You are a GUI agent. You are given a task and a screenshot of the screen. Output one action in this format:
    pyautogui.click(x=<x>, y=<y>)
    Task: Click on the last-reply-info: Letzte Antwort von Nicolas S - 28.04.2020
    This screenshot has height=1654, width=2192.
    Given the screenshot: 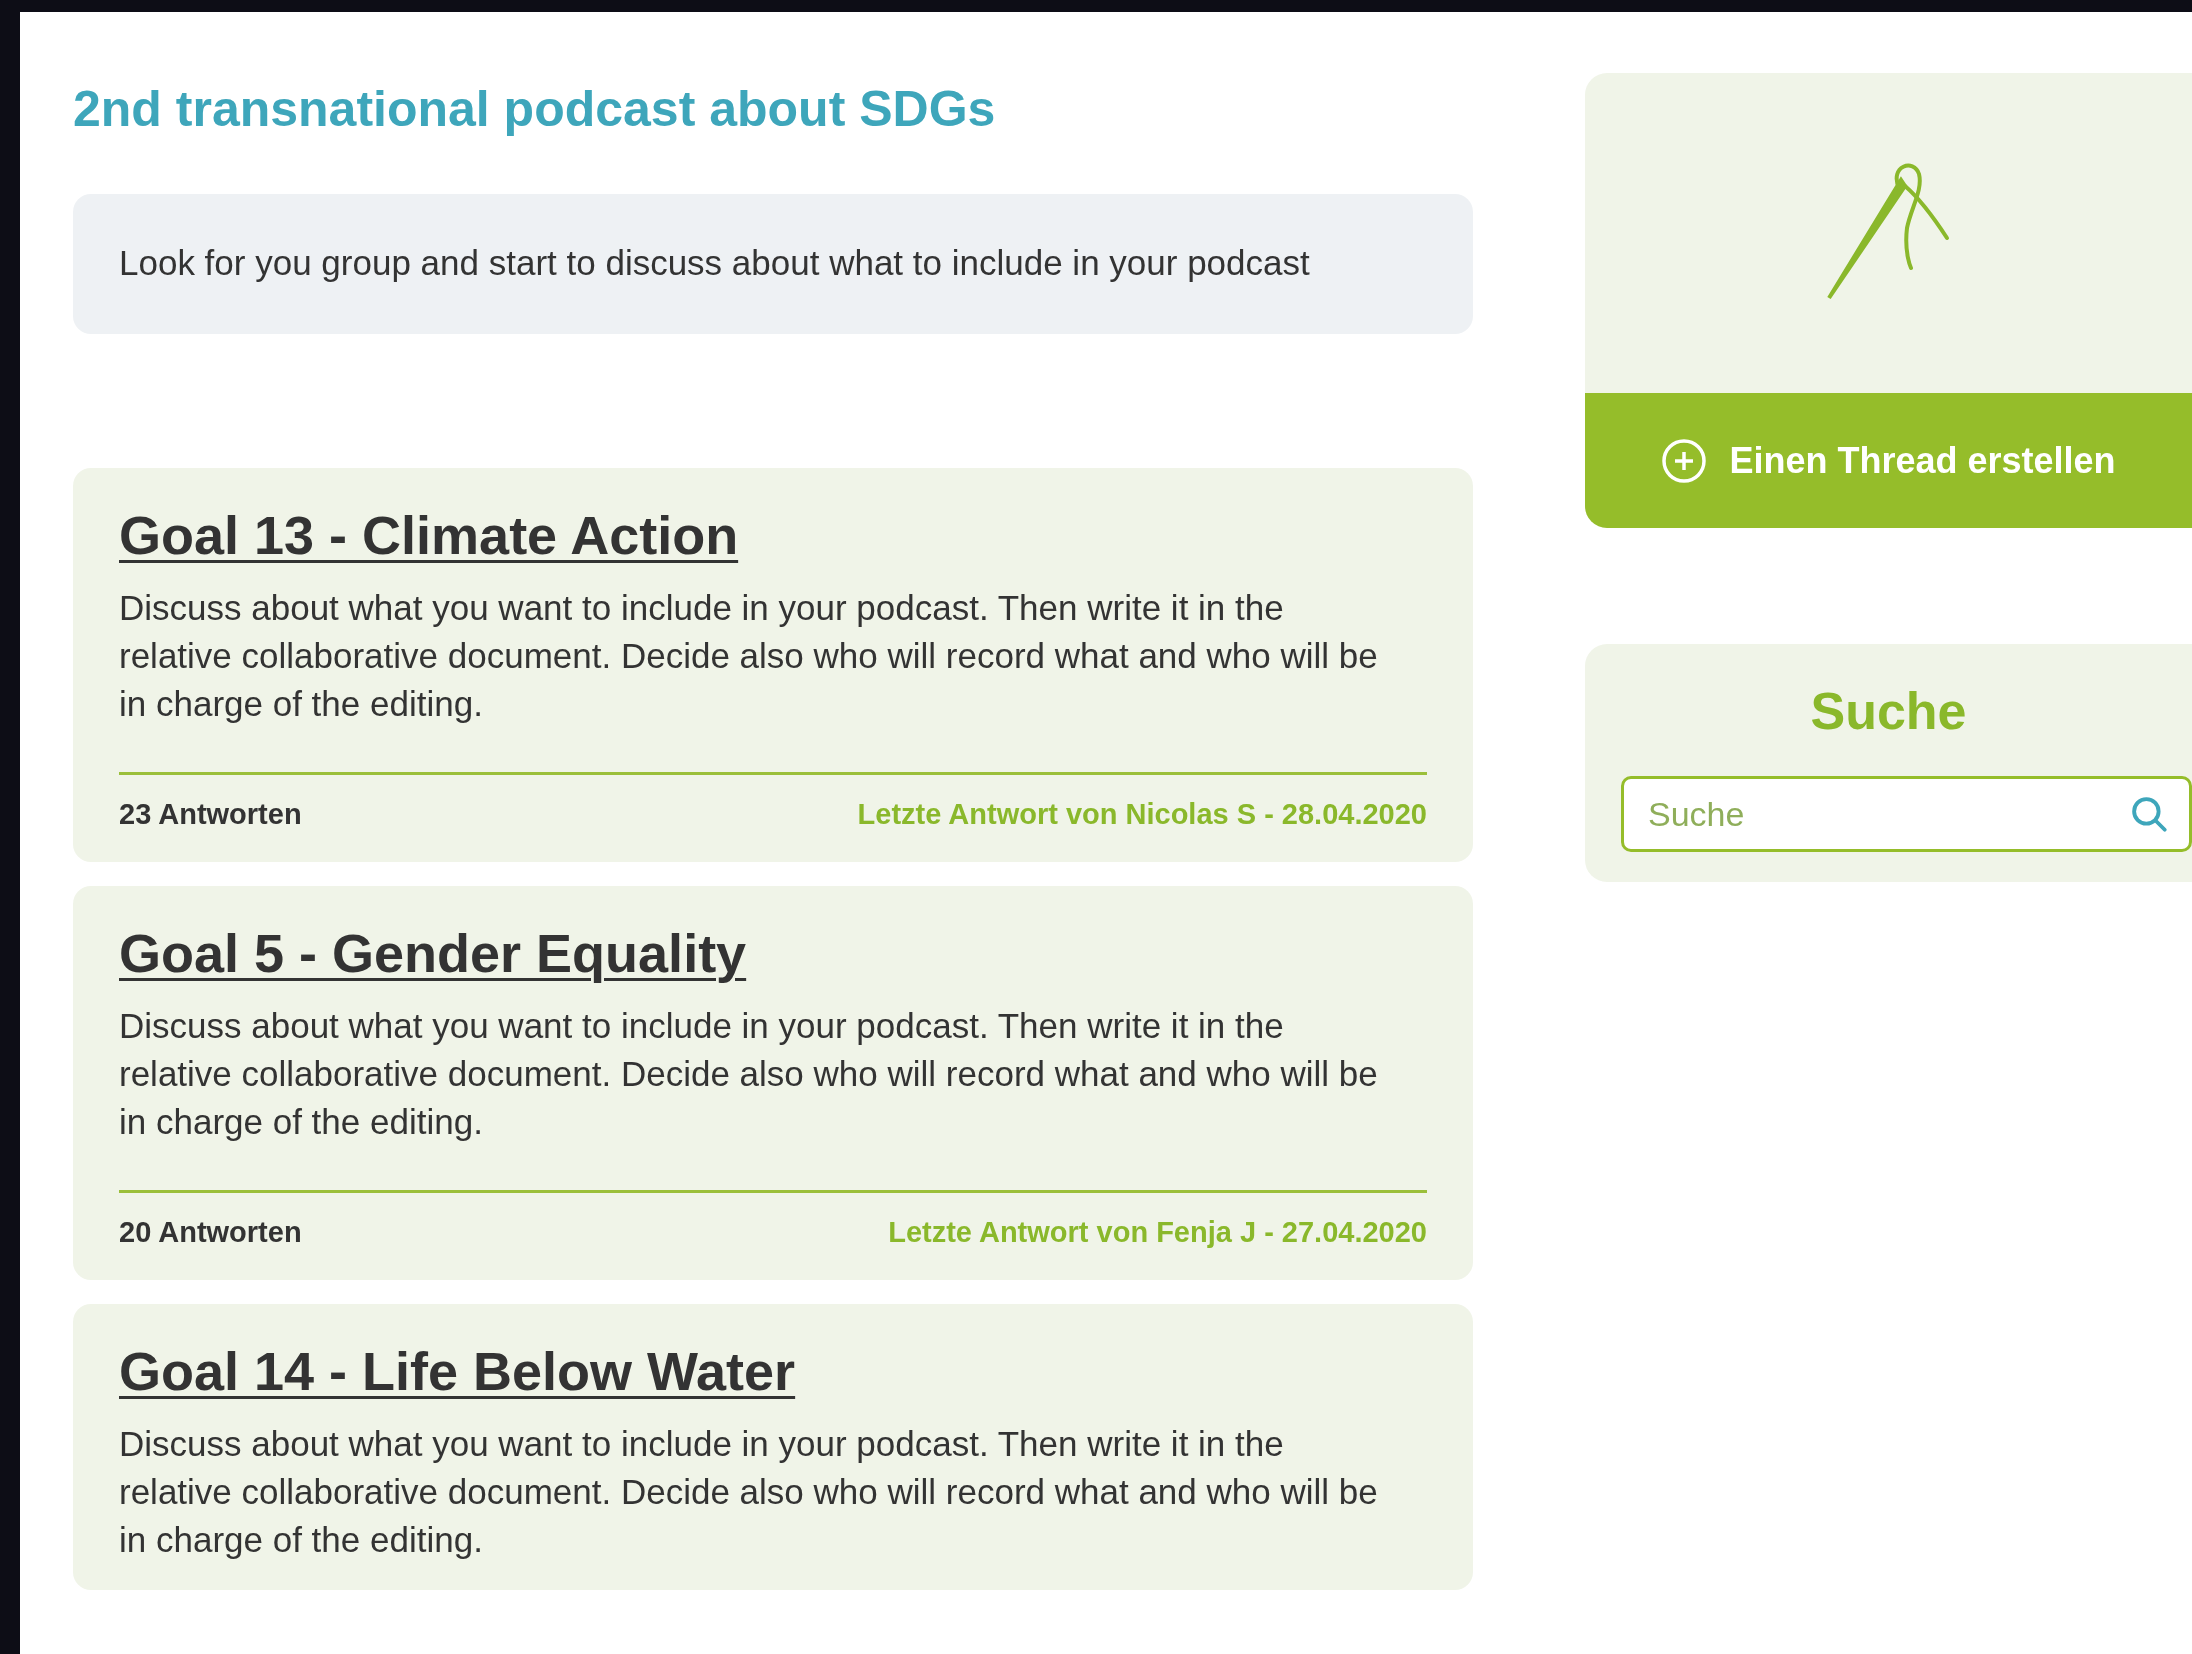 What is the action you would take?
    pyautogui.click(x=1142, y=814)
    